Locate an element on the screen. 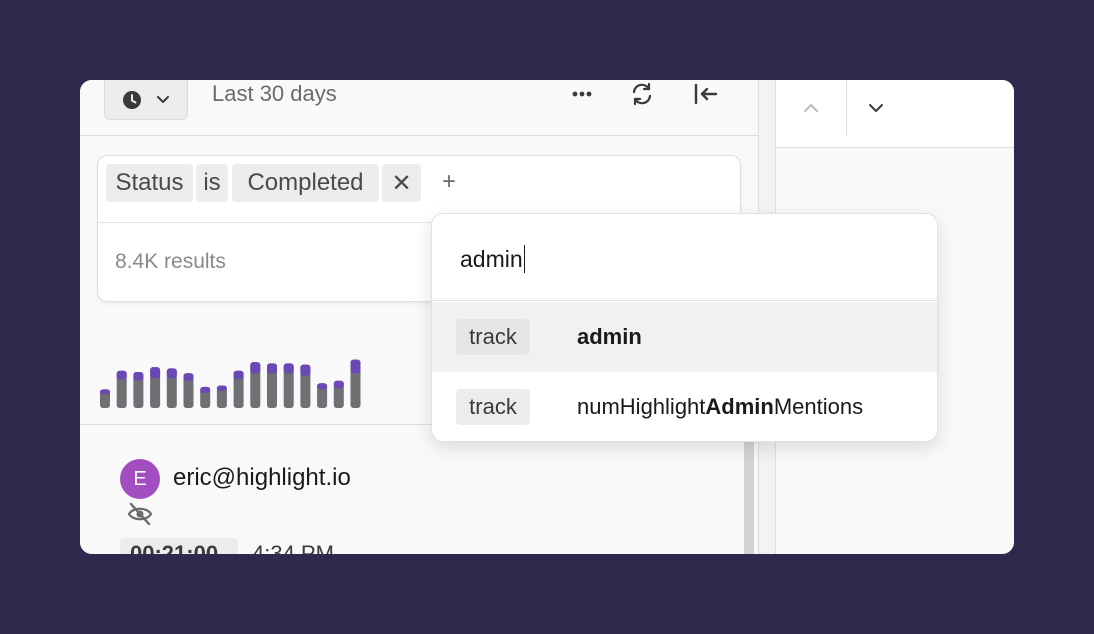 The image size is (1094, 634). session-time: 4:34 PM is located at coordinates (293, 547).